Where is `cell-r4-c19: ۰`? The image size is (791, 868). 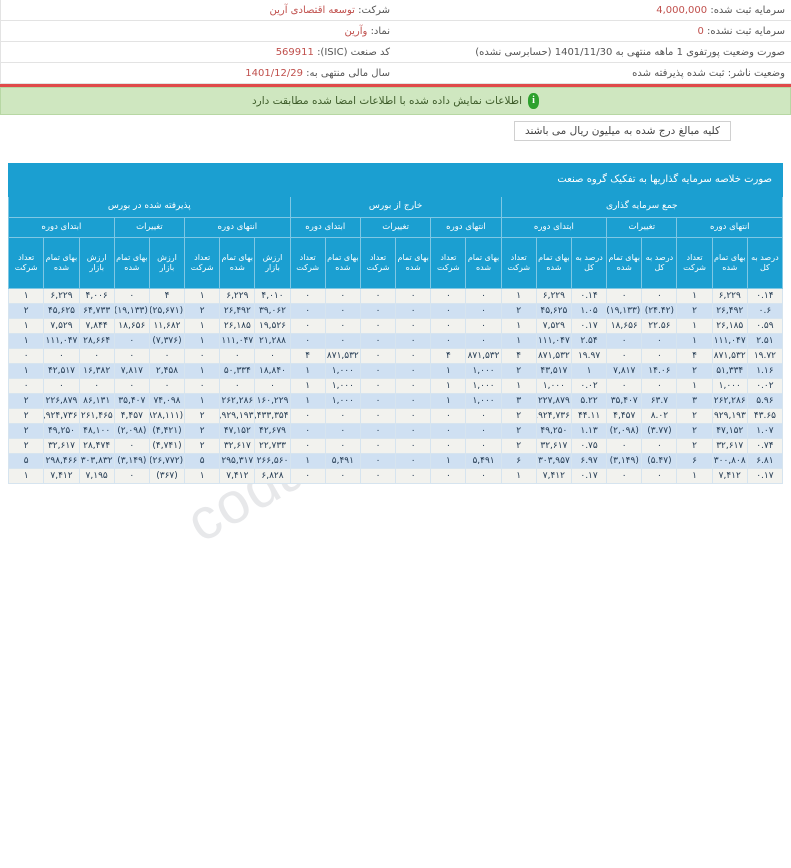
cell-r4-c19: ۰ is located at coordinates (96, 356).